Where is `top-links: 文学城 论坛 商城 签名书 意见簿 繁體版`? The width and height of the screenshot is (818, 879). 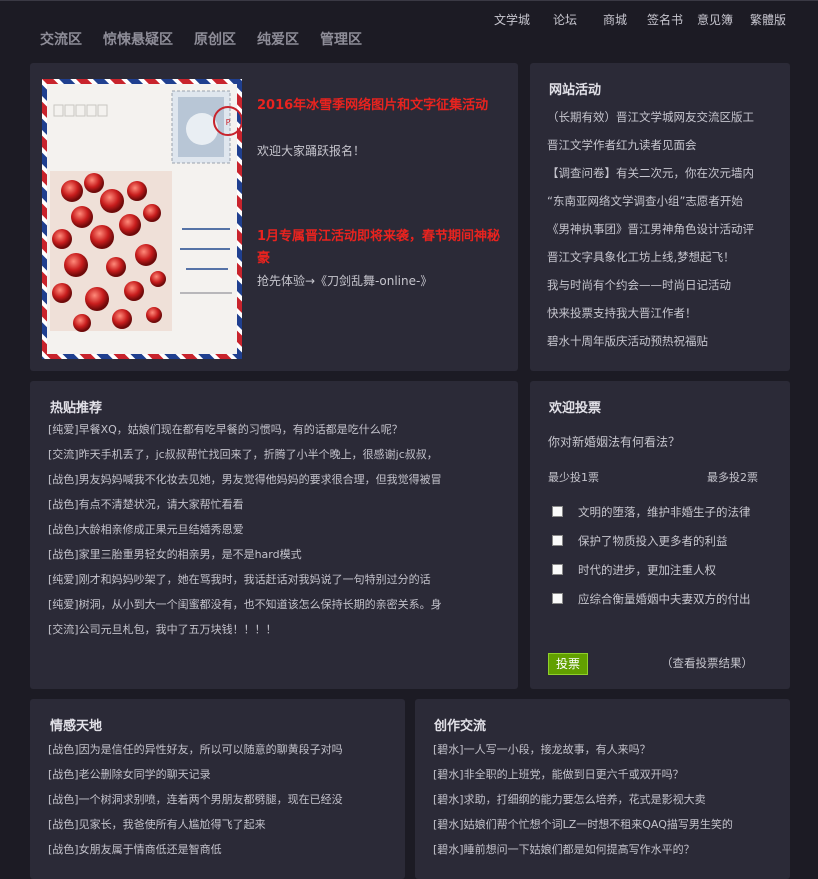
top-links: 文学城 论坛 商城 签名书 意见簿 繁體版 is located at coordinates (409, 20).